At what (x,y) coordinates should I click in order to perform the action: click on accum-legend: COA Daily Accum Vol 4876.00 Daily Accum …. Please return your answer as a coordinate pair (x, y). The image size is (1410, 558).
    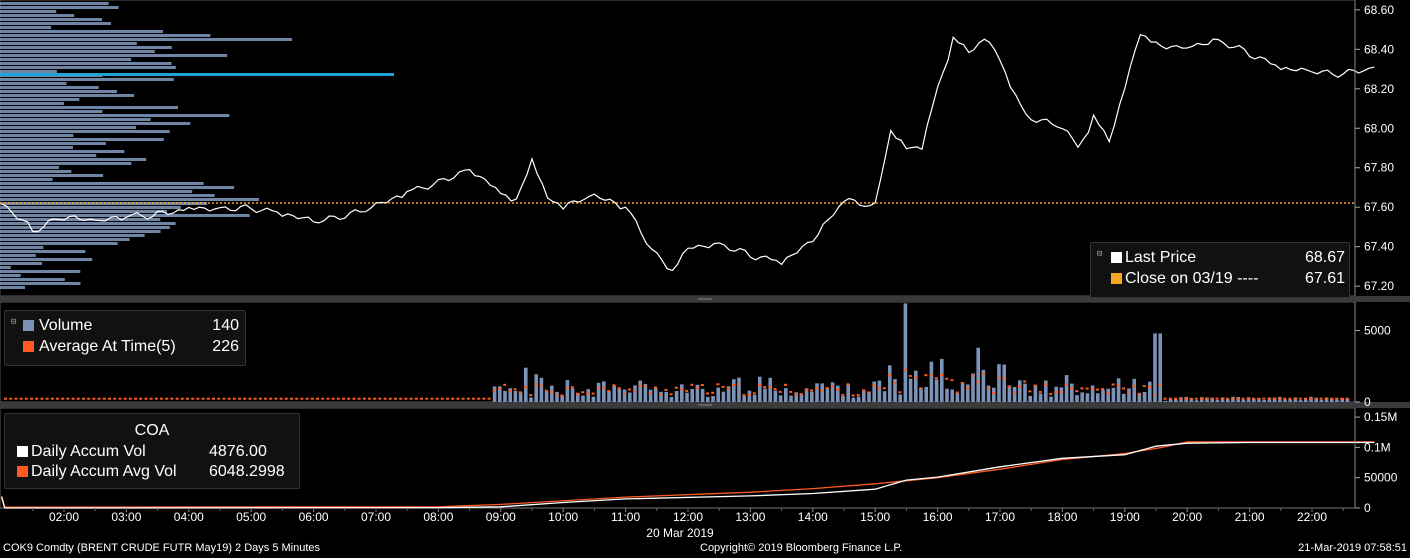
    Looking at the image, I should click on (152, 451).